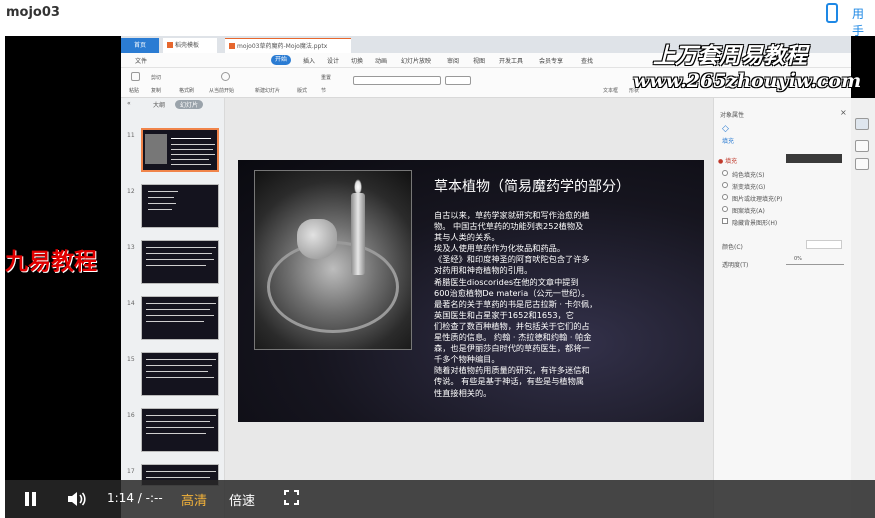  I want to click on properties-toggle-icon, so click(862, 124).